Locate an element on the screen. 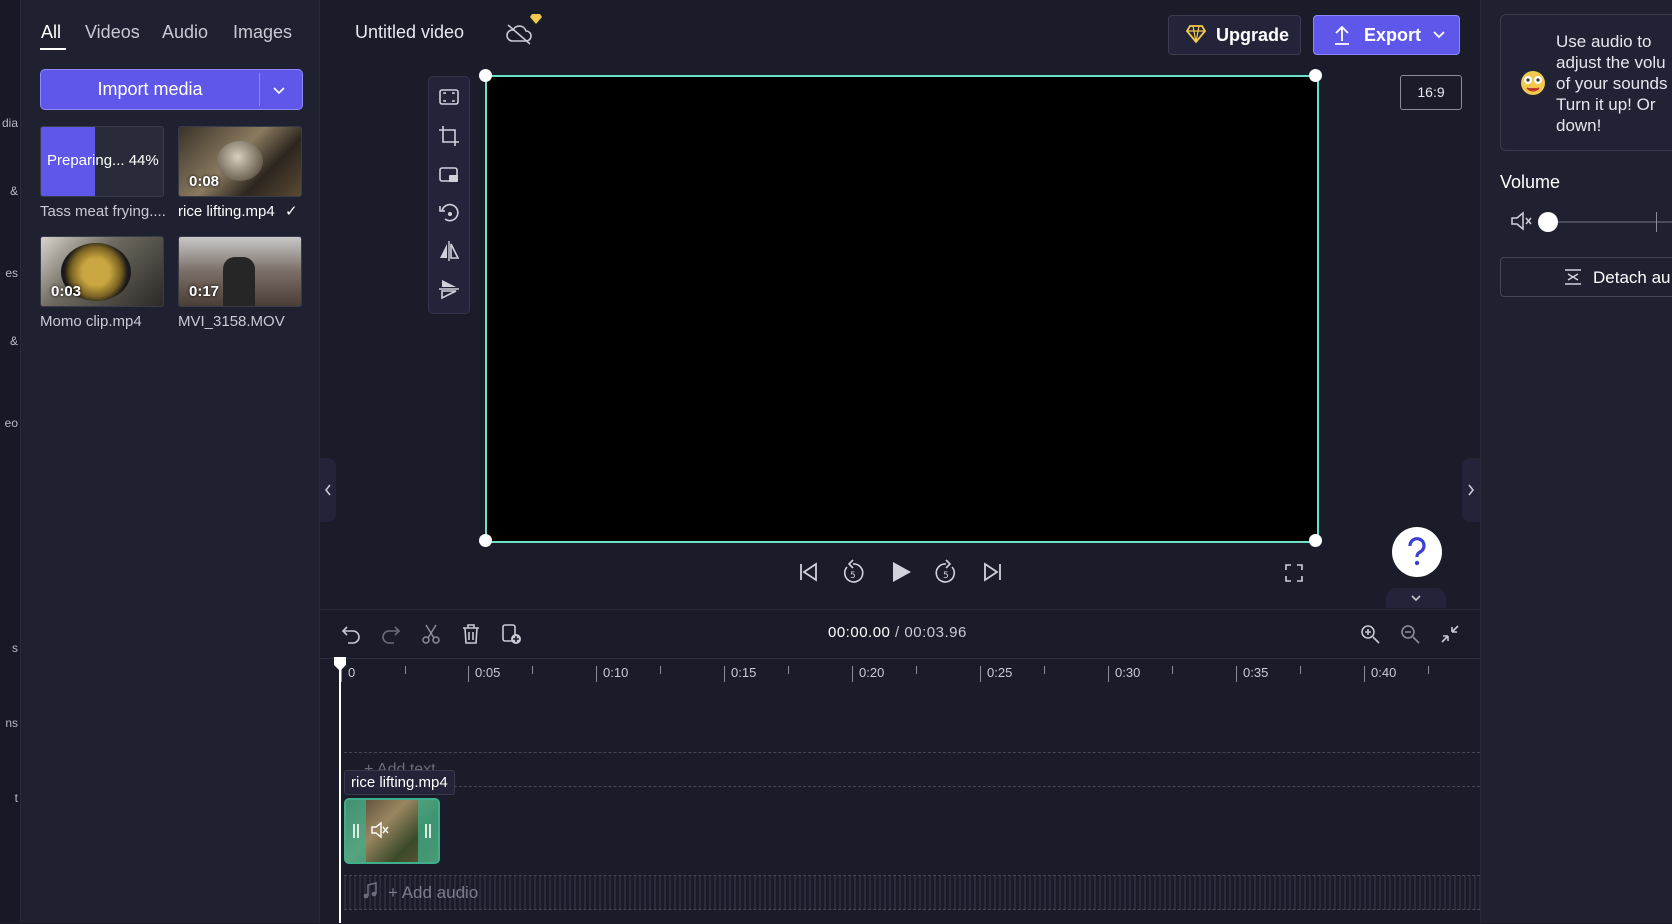 The width and height of the screenshot is (1672, 924). collapse-left-panel-handle is located at coordinates (328, 490).